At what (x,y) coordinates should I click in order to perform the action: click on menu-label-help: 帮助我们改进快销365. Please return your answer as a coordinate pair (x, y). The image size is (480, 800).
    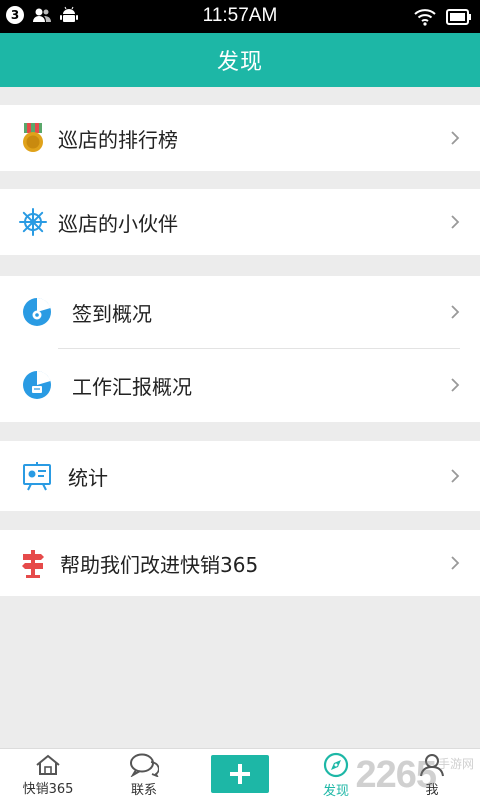
    Looking at the image, I should click on (159, 564).